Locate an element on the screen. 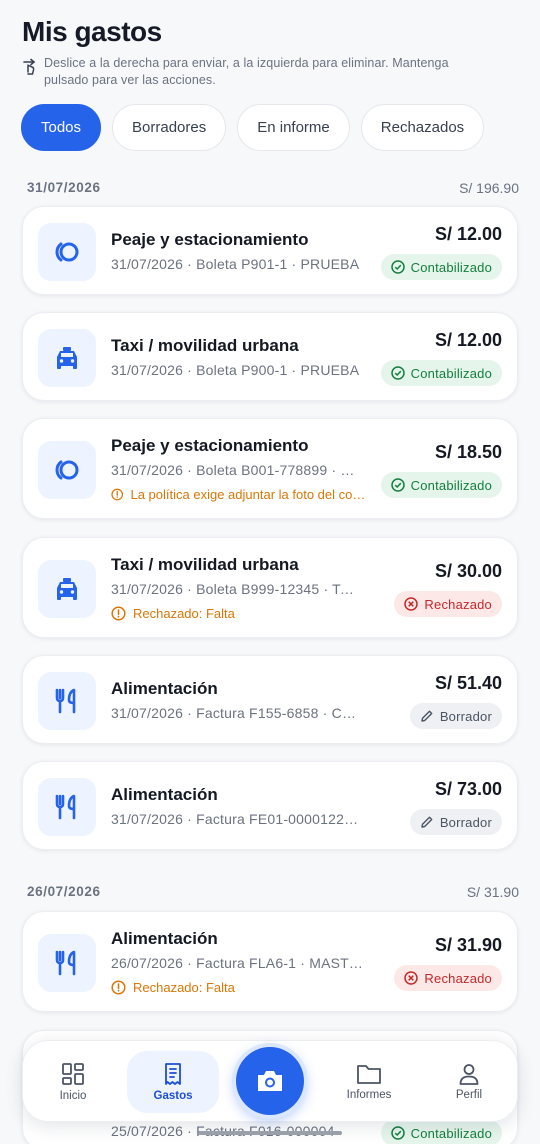 The height and width of the screenshot is (1144, 540). section-header: 26/07/2026 S/ 31.90 is located at coordinates (273, 892).